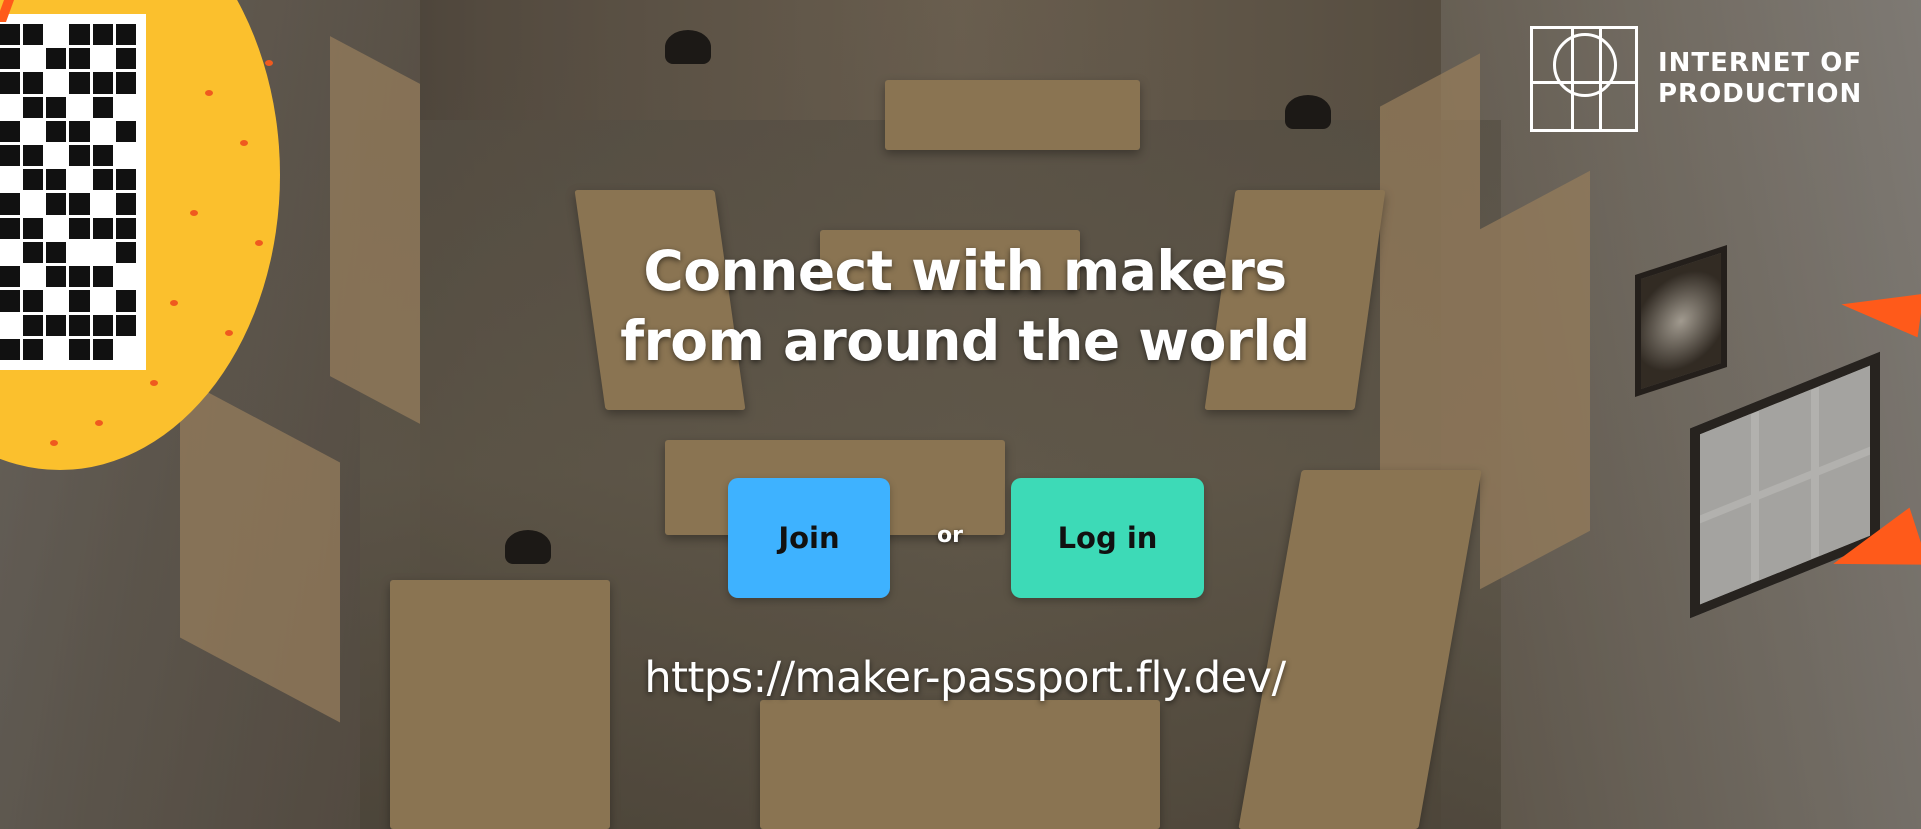  I want to click on qr-code-icon, so click(73, 192).